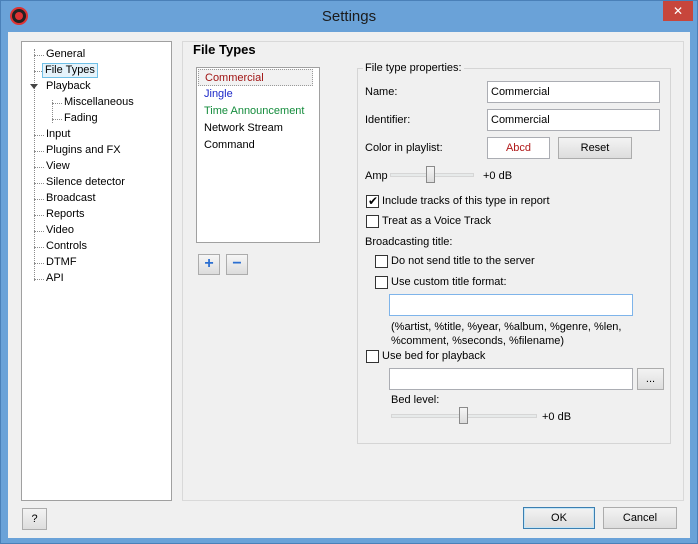 The height and width of the screenshot is (544, 698). Describe the element at coordinates (70, 70) in the screenshot. I see `tree-item-file-types: File Types` at that location.